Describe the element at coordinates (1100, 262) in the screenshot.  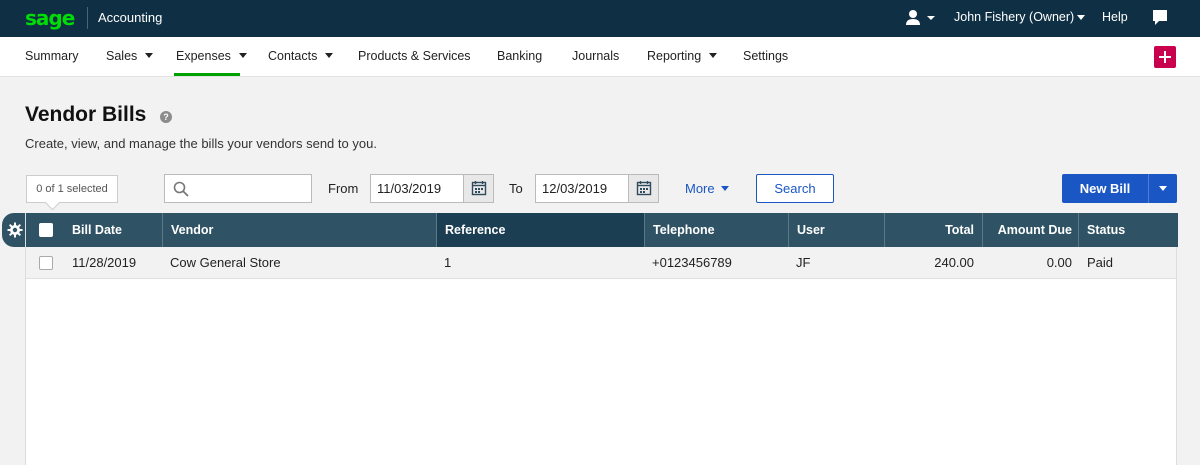
I see `cell-status: Paid` at that location.